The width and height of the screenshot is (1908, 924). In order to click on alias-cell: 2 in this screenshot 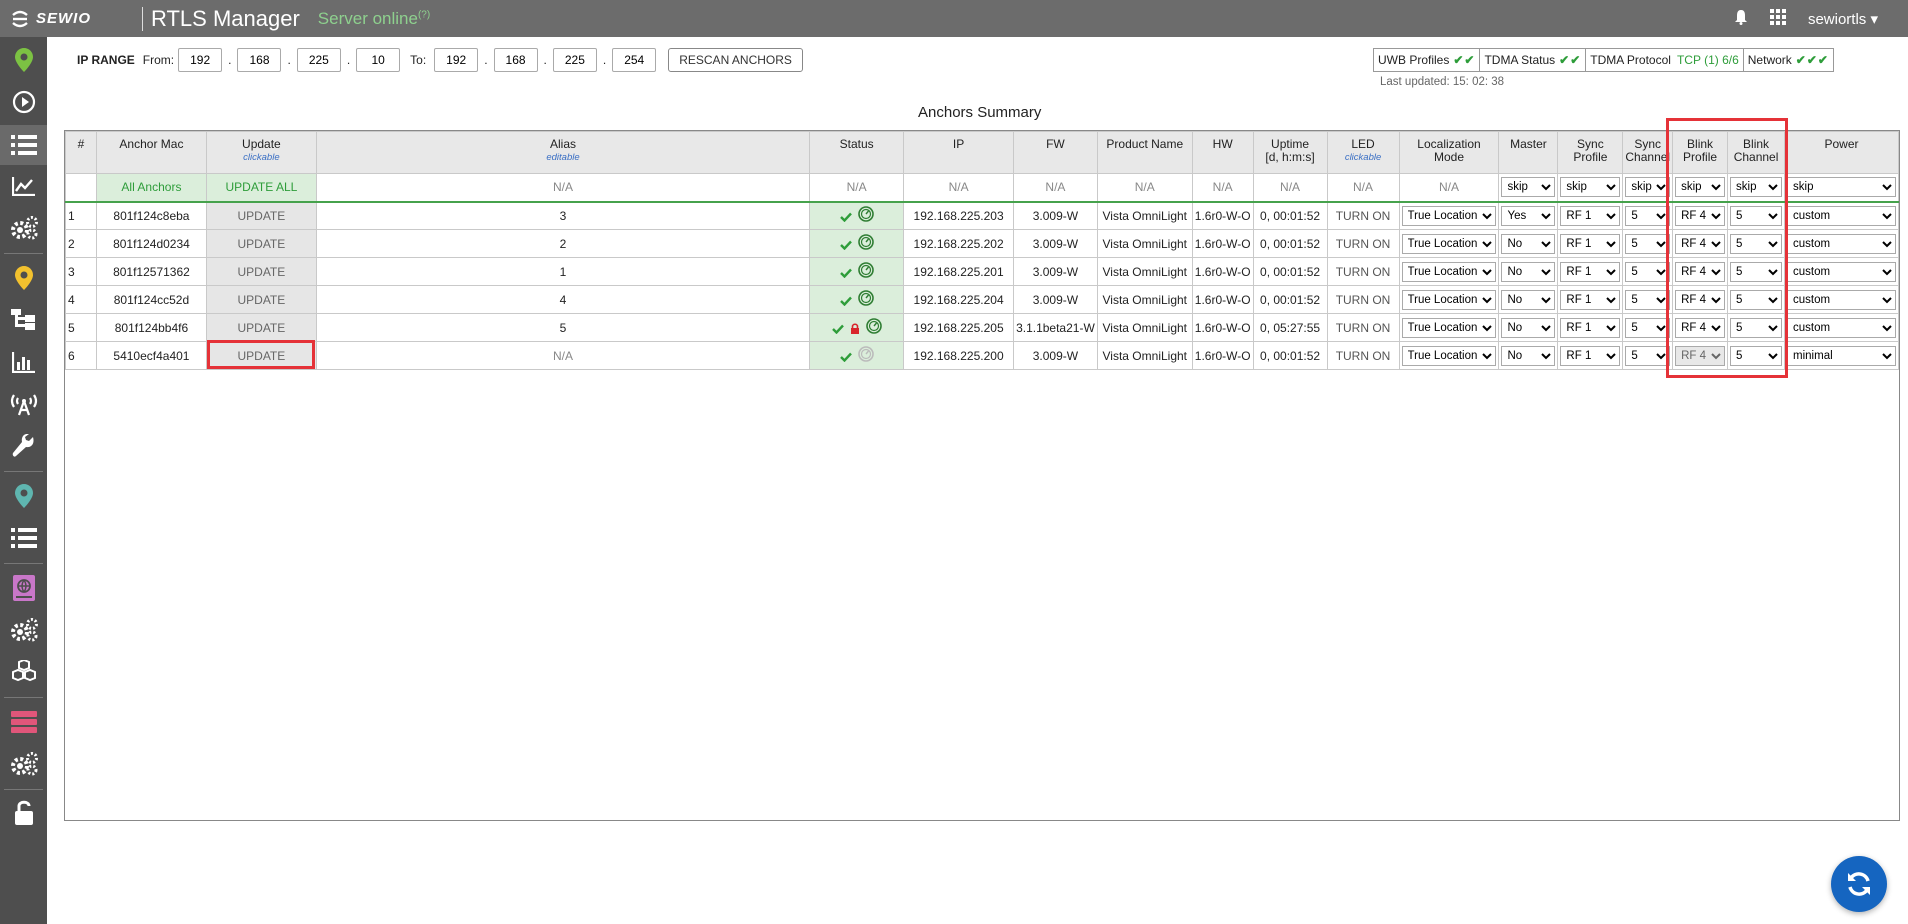, I will do `click(563, 243)`.